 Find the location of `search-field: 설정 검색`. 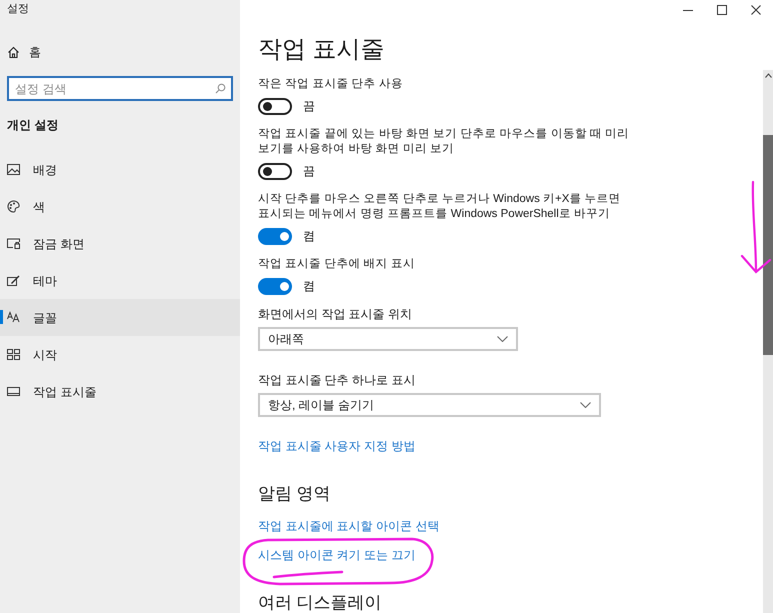

search-field: 설정 검색 is located at coordinates (120, 88).